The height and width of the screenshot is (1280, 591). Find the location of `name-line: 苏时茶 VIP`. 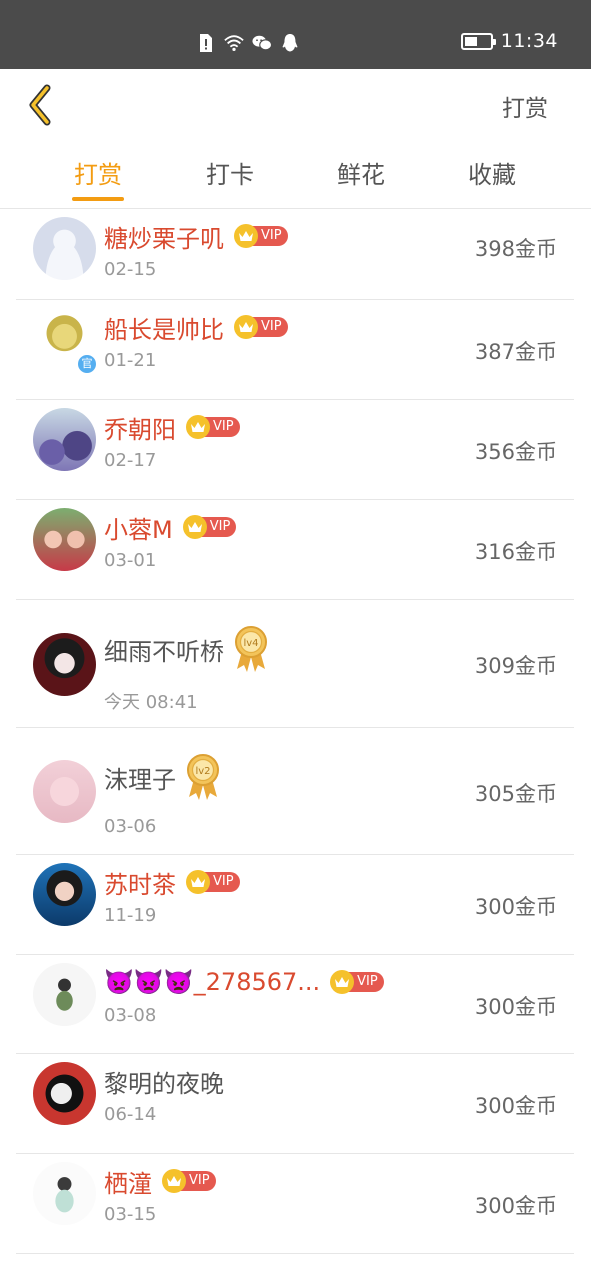

name-line: 苏时茶 VIP is located at coordinates (172, 882).